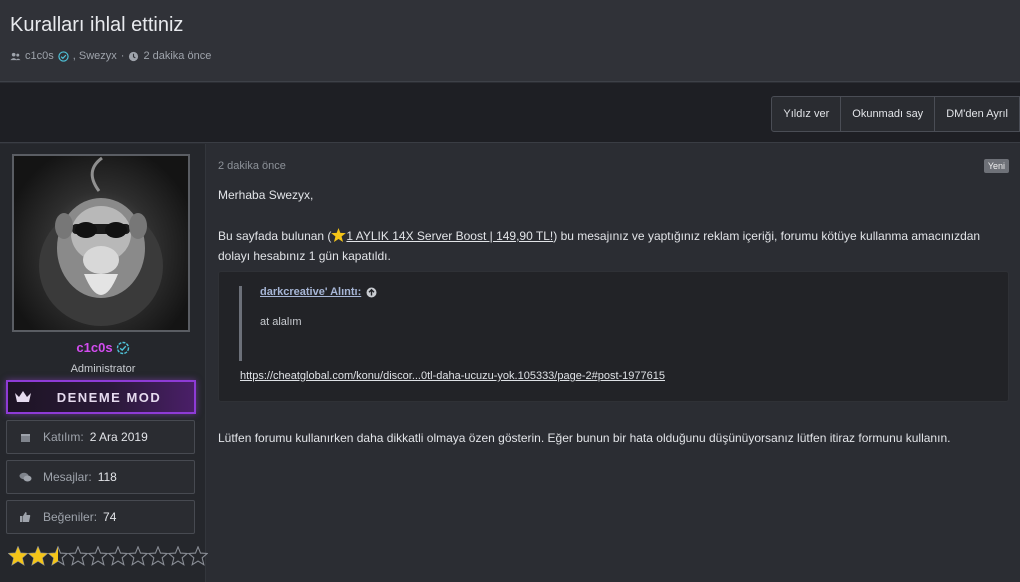  Describe the element at coordinates (95, 56) in the screenshot. I see `participant-link-2: , Swezyx` at that location.